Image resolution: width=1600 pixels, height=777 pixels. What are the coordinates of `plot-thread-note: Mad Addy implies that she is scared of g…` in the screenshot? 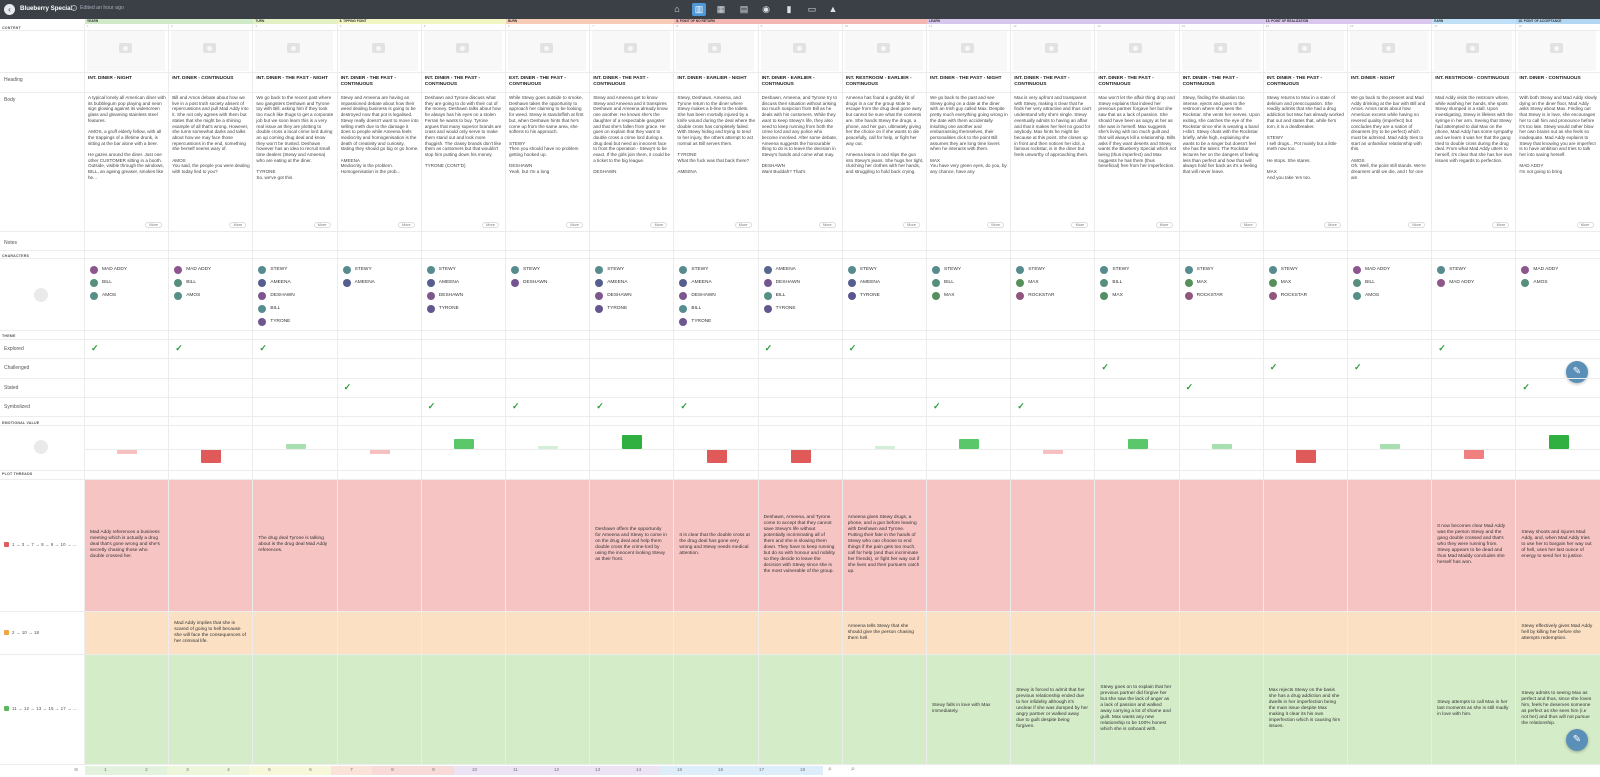 It's located at (210, 633).